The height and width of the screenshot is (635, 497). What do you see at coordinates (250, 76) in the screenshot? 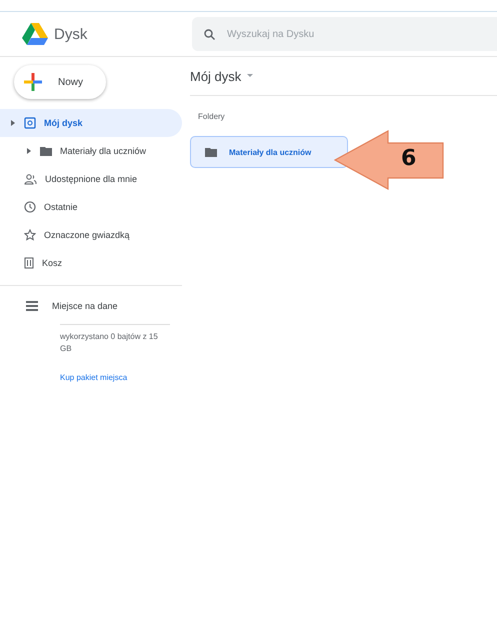
I see `dropdown-icon` at bounding box center [250, 76].